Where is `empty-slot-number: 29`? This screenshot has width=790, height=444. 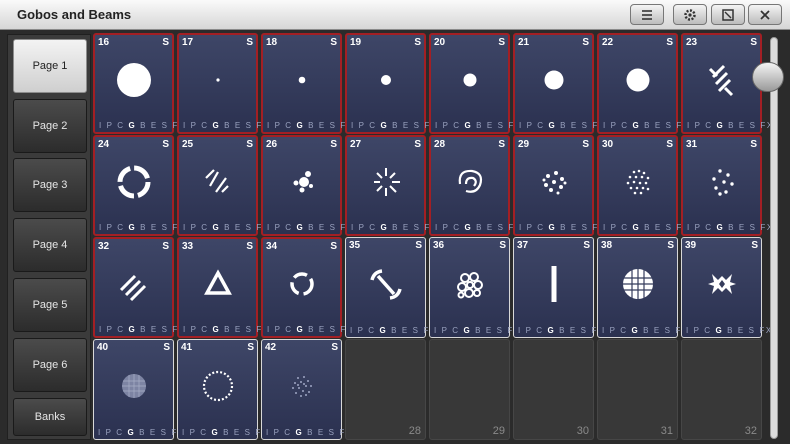
empty-slot-number: 29 is located at coordinates (498, 431).